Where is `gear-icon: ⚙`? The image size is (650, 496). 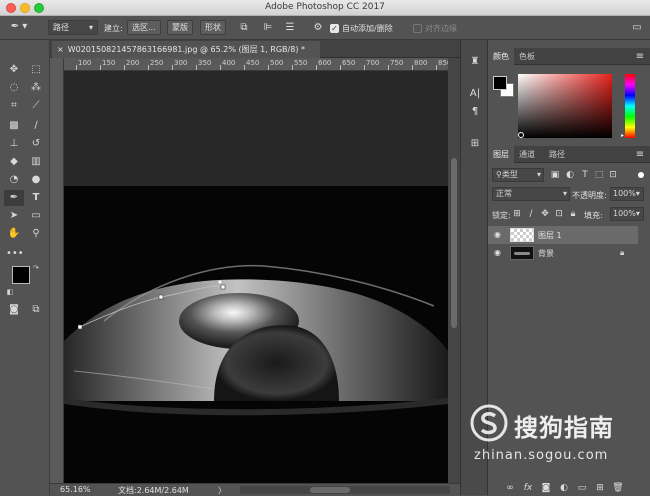 gear-icon: ⚙ is located at coordinates (318, 28).